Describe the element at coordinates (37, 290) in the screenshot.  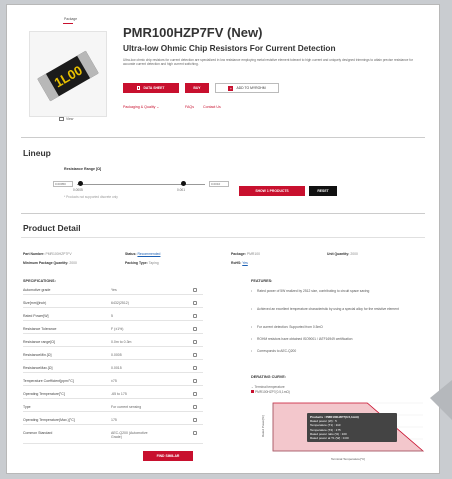
I see `spec-key: Automotive grade` at that location.